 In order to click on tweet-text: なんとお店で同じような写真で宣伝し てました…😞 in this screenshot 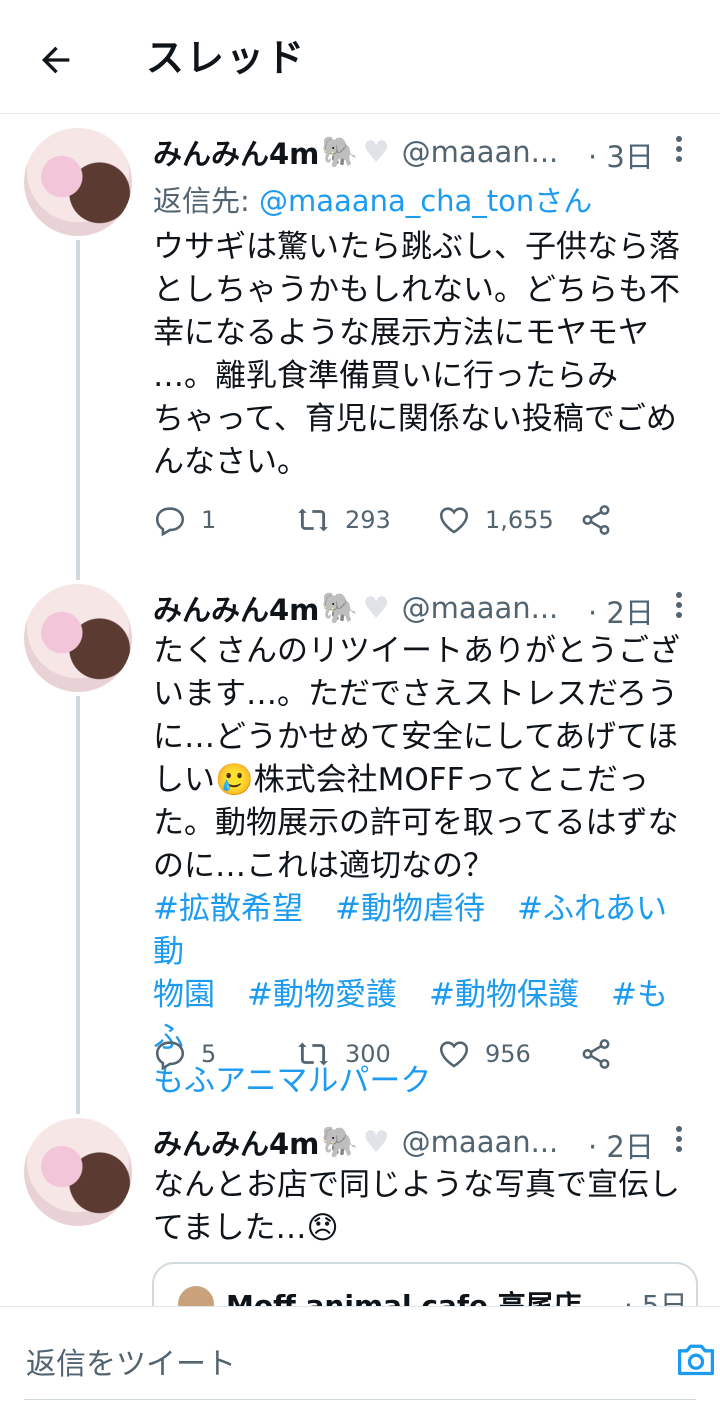, I will do `click(416, 1206)`.